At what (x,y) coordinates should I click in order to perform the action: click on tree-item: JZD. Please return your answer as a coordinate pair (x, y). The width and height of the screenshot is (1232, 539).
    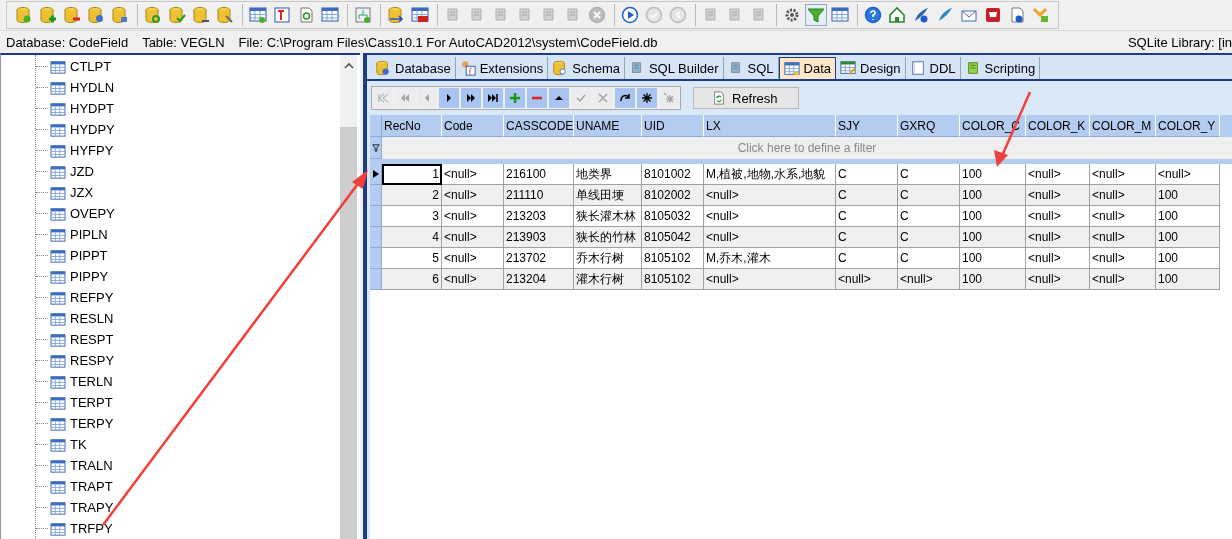
    Looking at the image, I should click on (82, 171).